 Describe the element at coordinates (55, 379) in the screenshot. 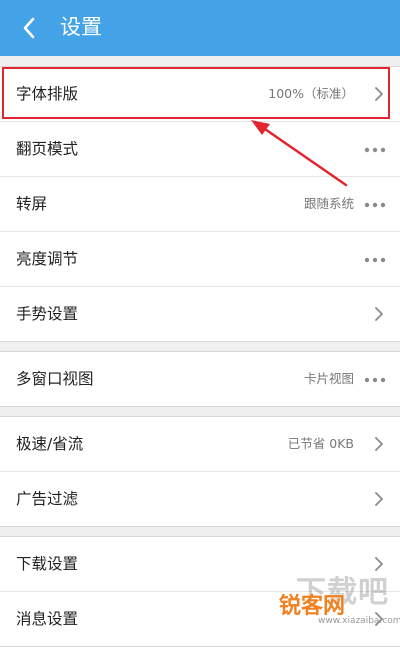

I see `row-label: 多窗口视图` at that location.